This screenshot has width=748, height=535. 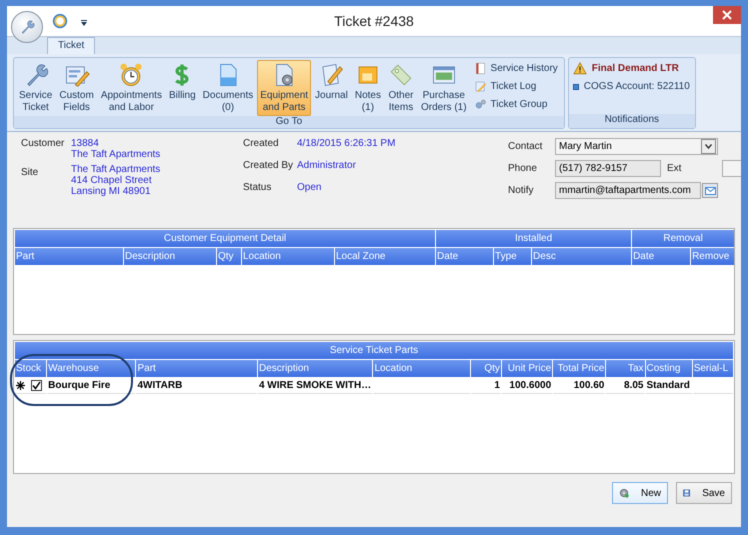 What do you see at coordinates (625, 368) in the screenshot?
I see `column-header: Tax` at bounding box center [625, 368].